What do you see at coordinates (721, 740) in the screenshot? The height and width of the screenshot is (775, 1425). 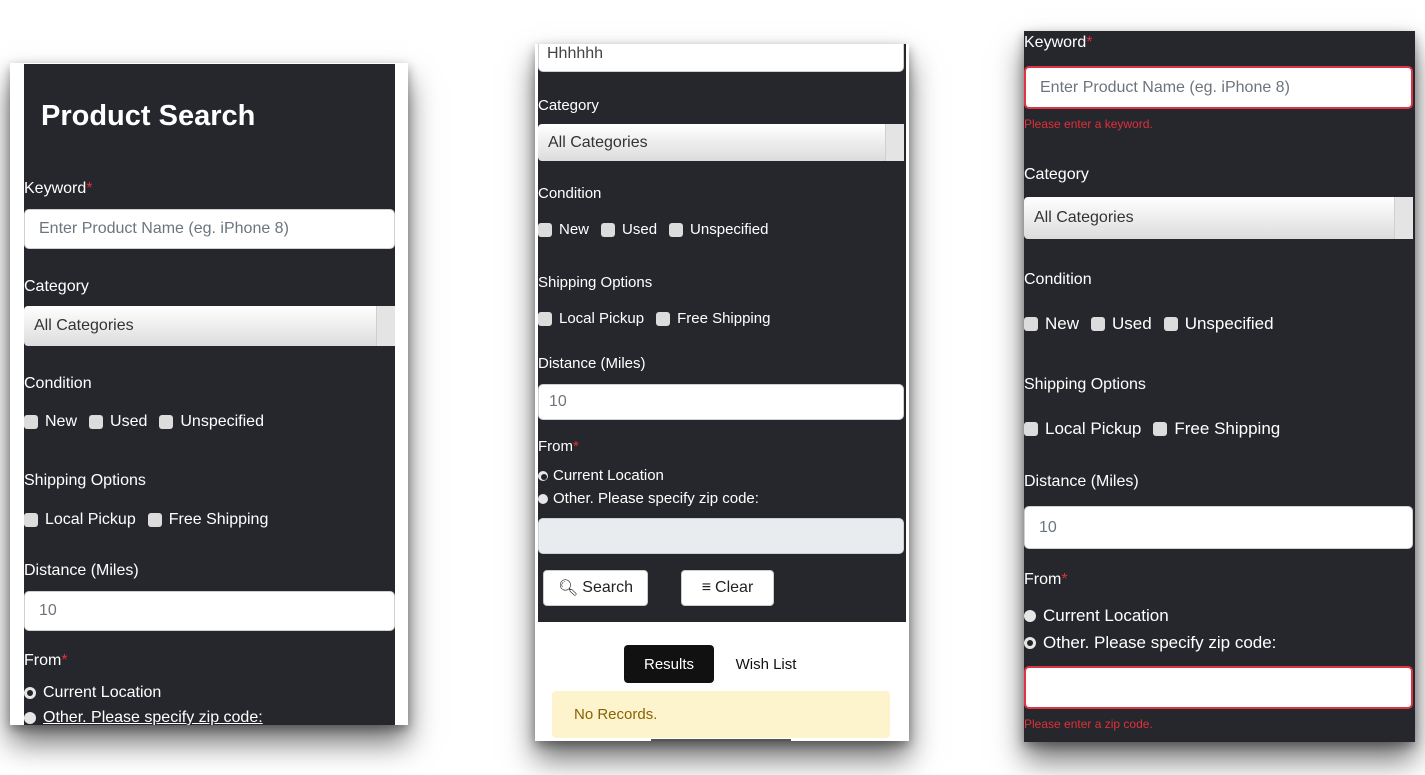 I see `divider` at bounding box center [721, 740].